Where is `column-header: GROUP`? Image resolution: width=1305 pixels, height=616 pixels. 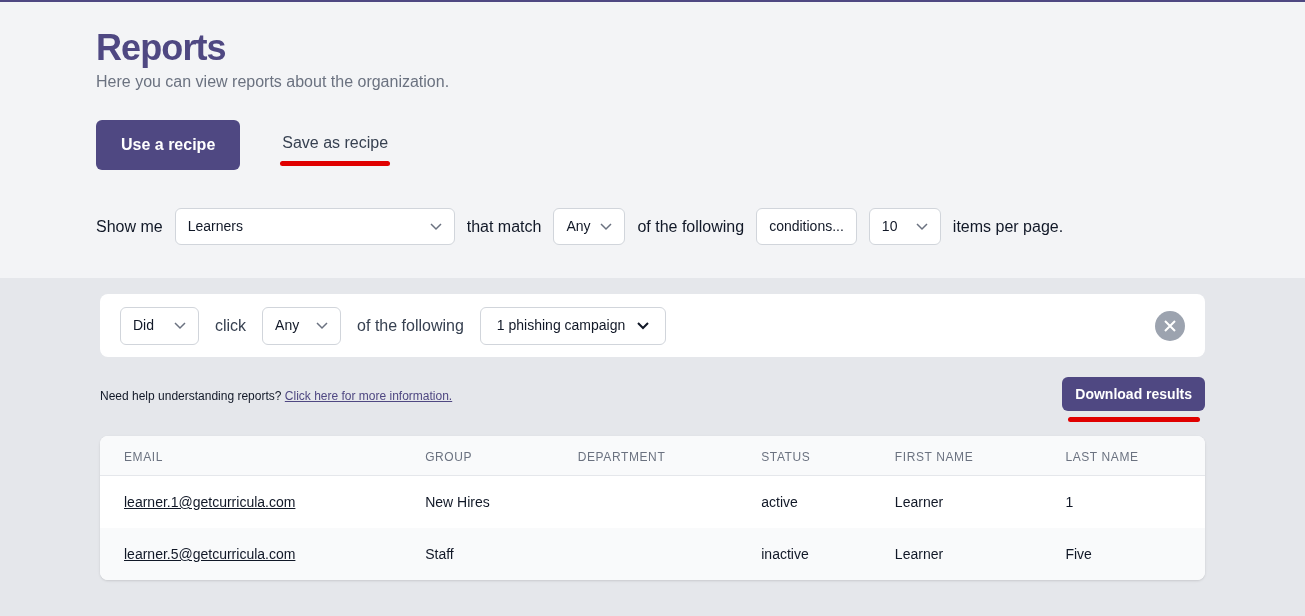
column-header: GROUP is located at coordinates (449, 456).